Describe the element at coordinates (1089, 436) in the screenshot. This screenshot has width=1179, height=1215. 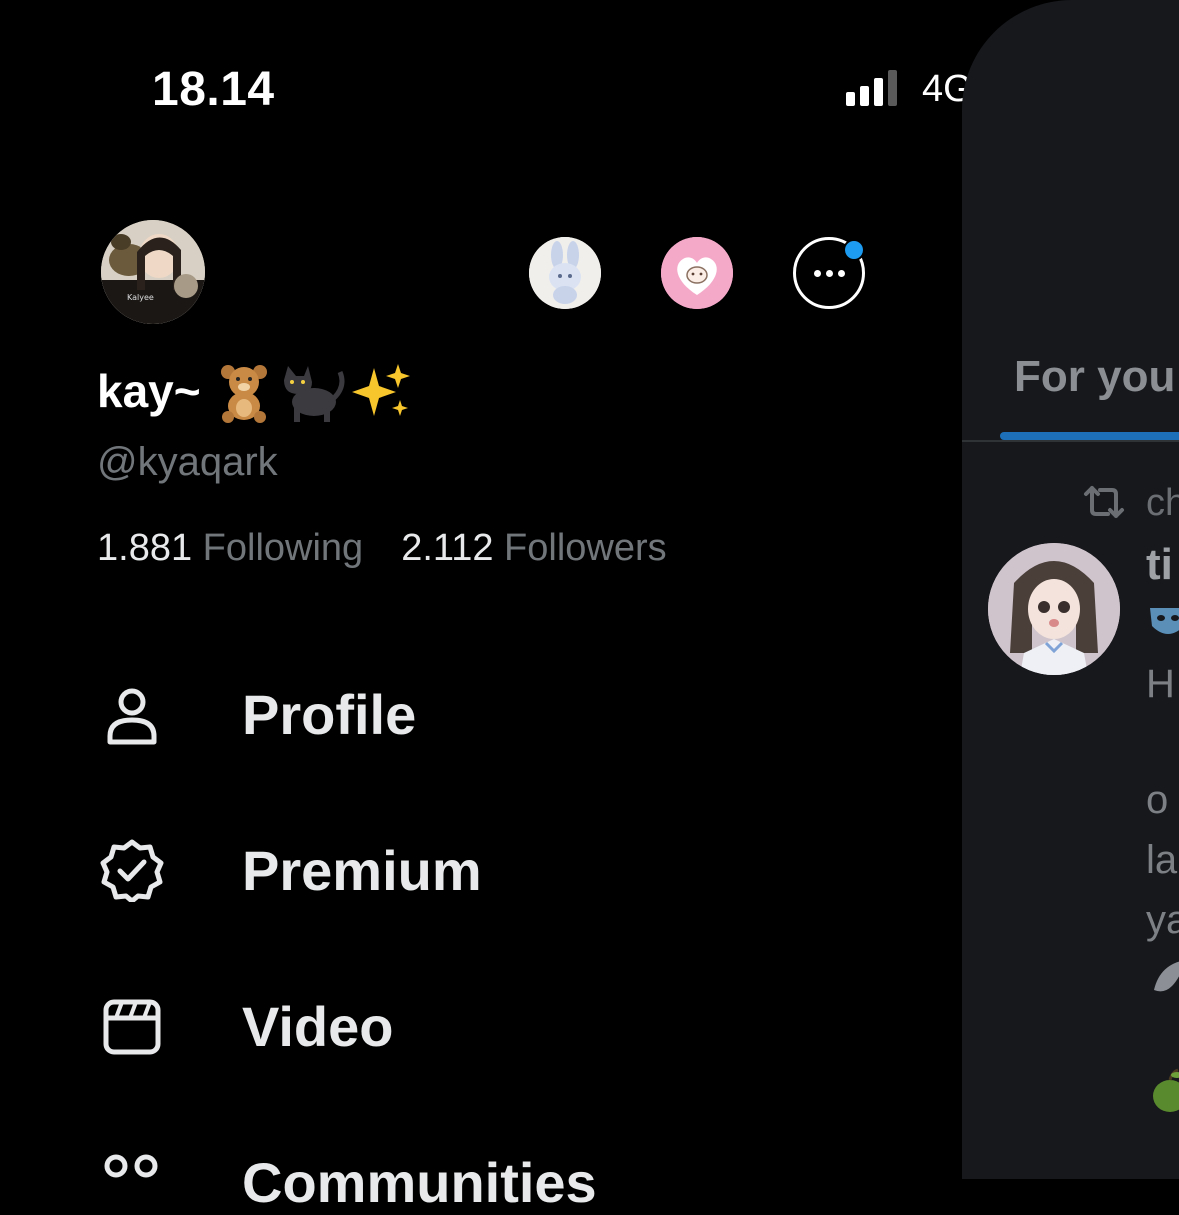
I see `active-tab-indicator` at that location.